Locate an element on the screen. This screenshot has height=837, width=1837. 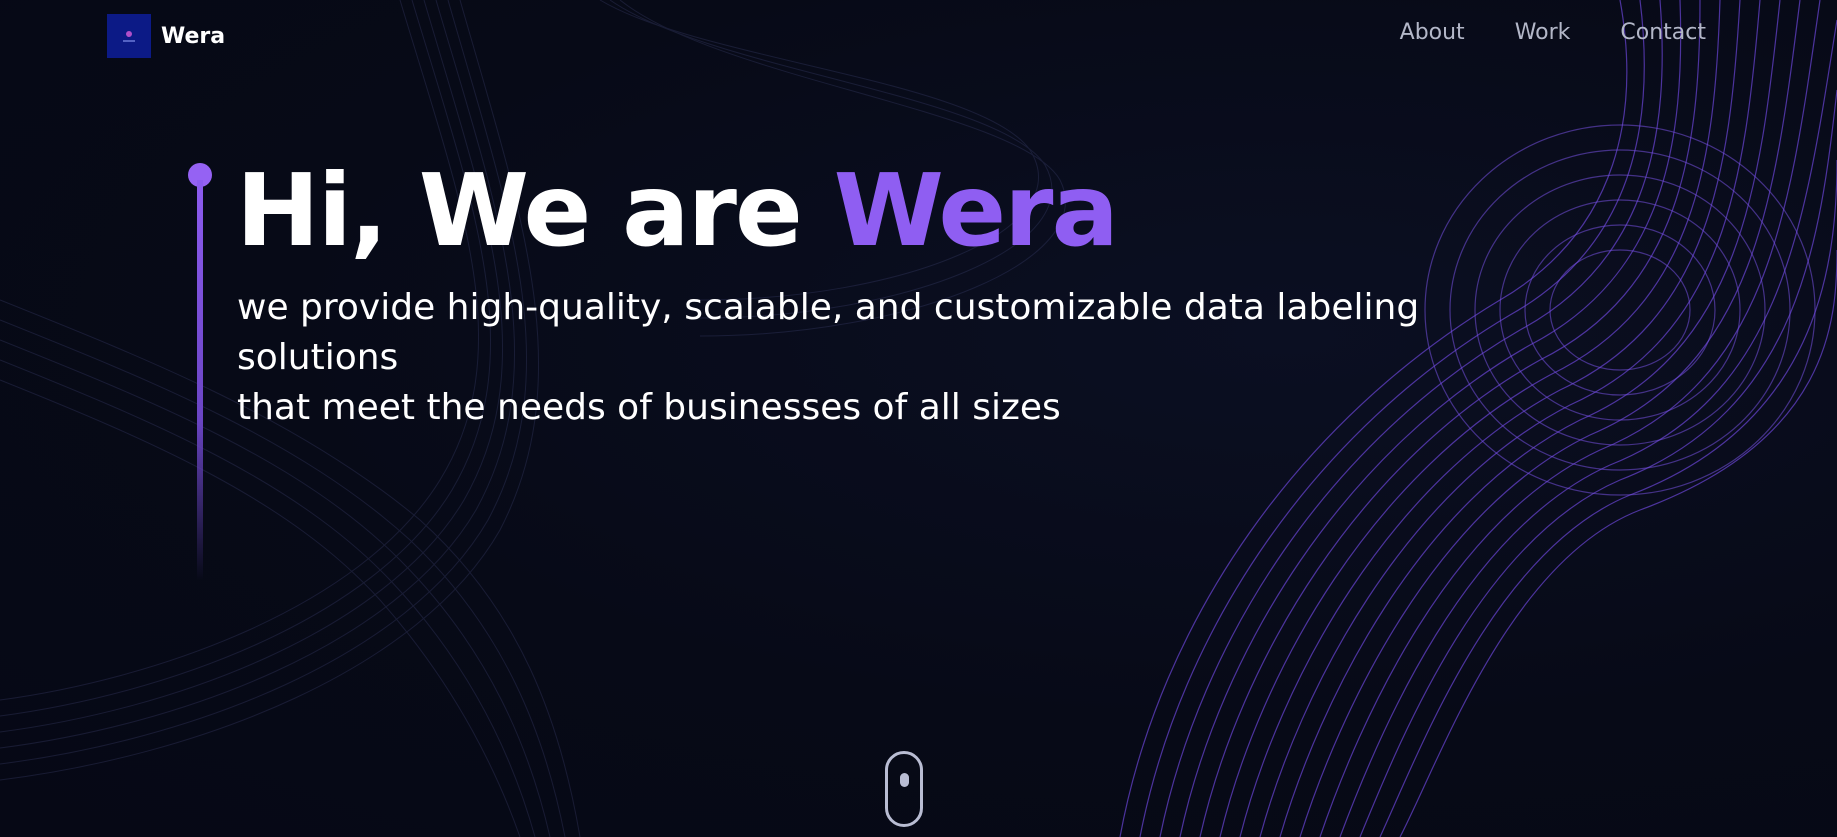
hero-title: Hi, We are Wera is located at coordinates (677, 211).